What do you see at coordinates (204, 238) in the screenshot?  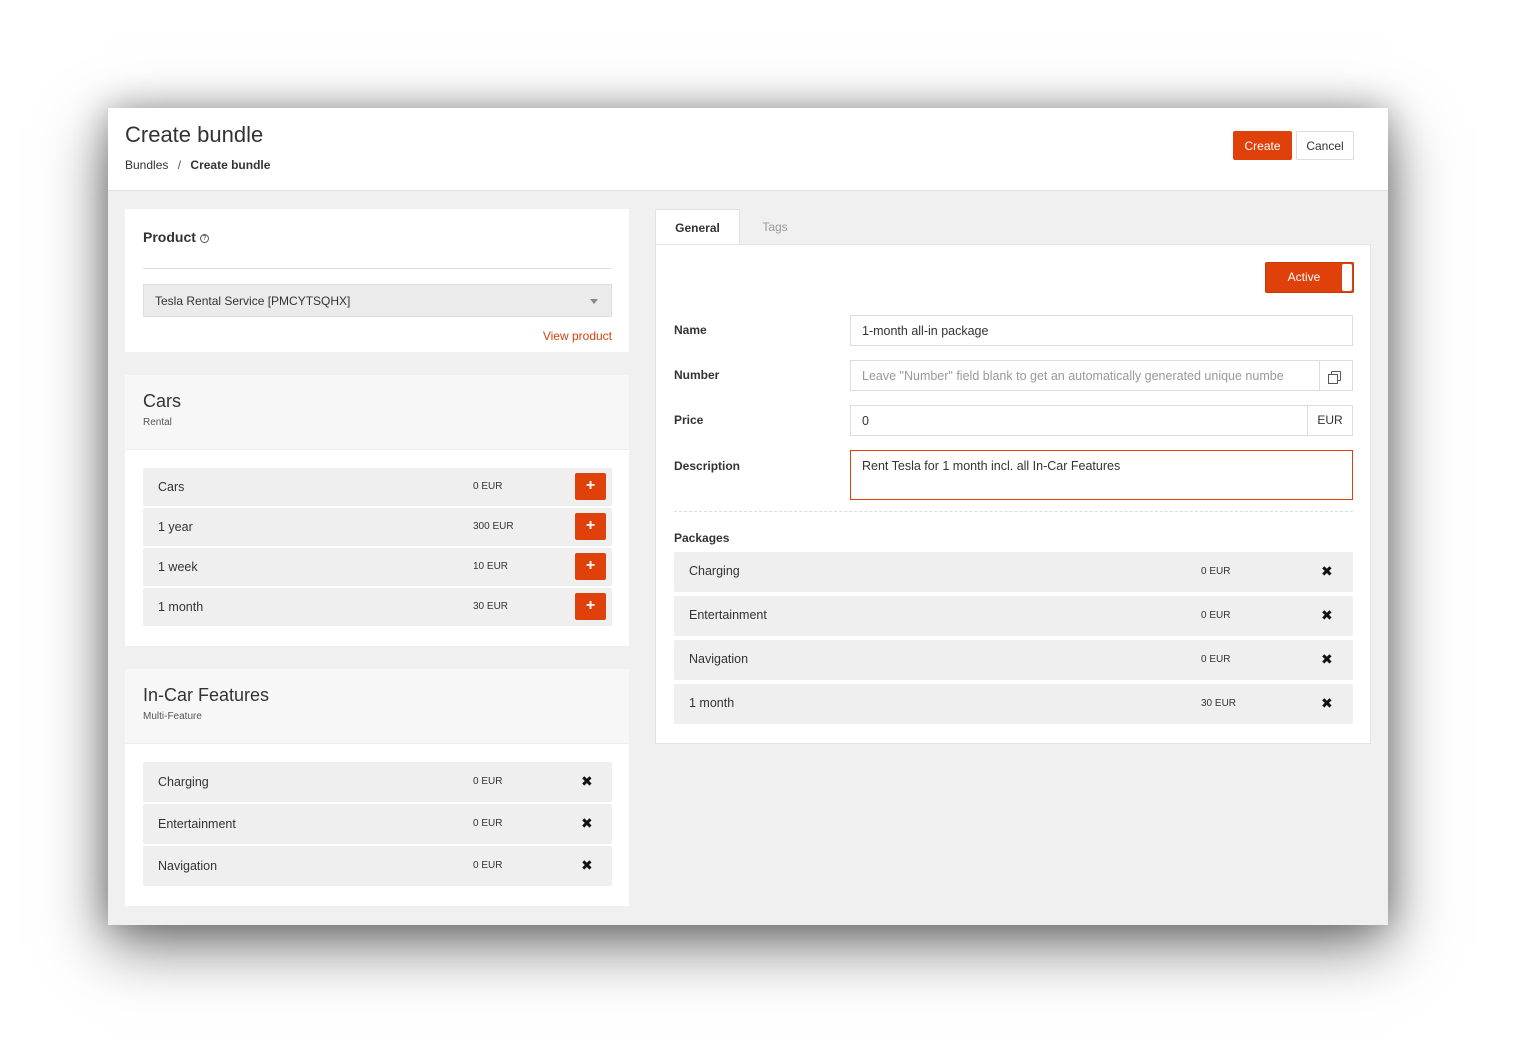 I see `help-icon: ?` at bounding box center [204, 238].